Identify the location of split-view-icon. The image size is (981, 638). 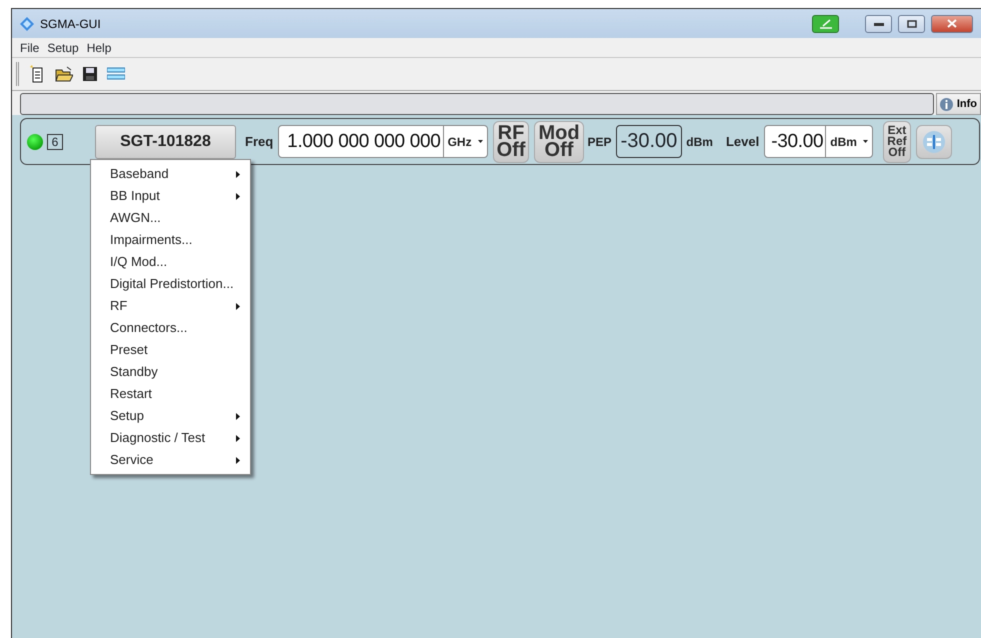
(934, 142).